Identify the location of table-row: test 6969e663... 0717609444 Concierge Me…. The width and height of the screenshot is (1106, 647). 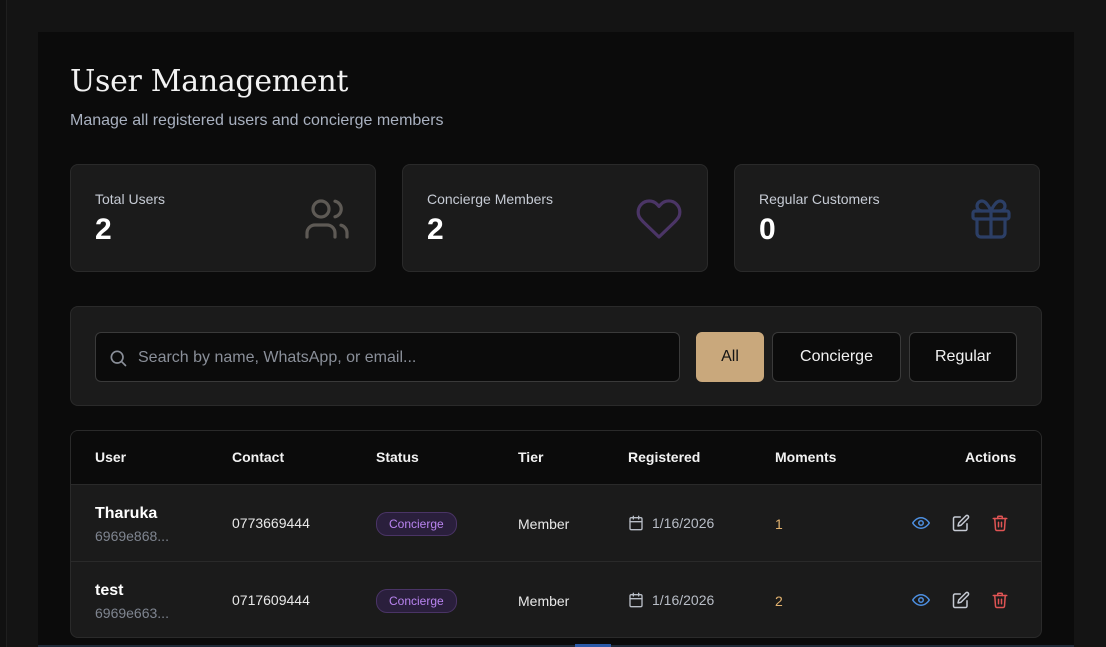
(556, 599).